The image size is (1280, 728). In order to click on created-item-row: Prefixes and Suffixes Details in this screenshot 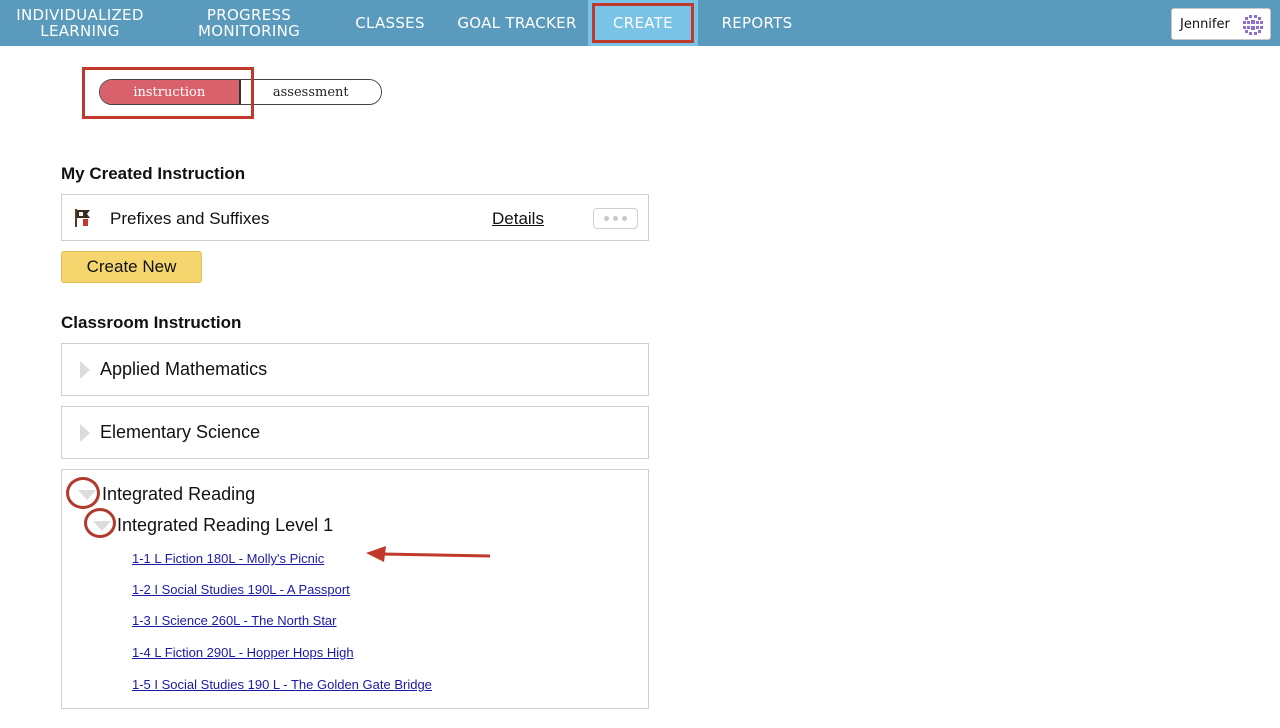, I will do `click(355, 217)`.